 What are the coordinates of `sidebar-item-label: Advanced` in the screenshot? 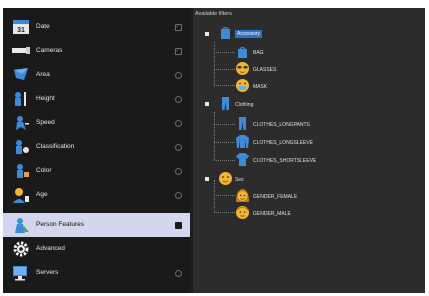 It's located at (50, 248).